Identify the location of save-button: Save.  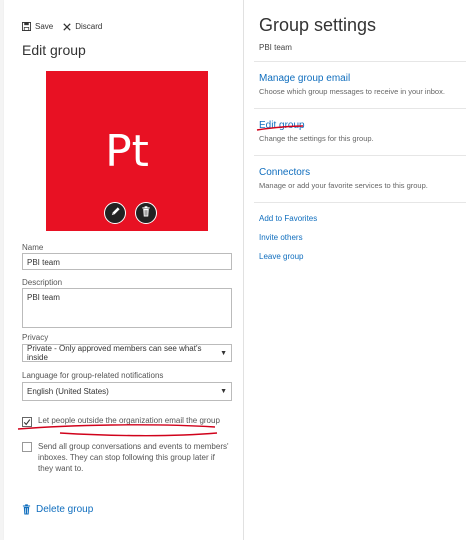
(37, 26).